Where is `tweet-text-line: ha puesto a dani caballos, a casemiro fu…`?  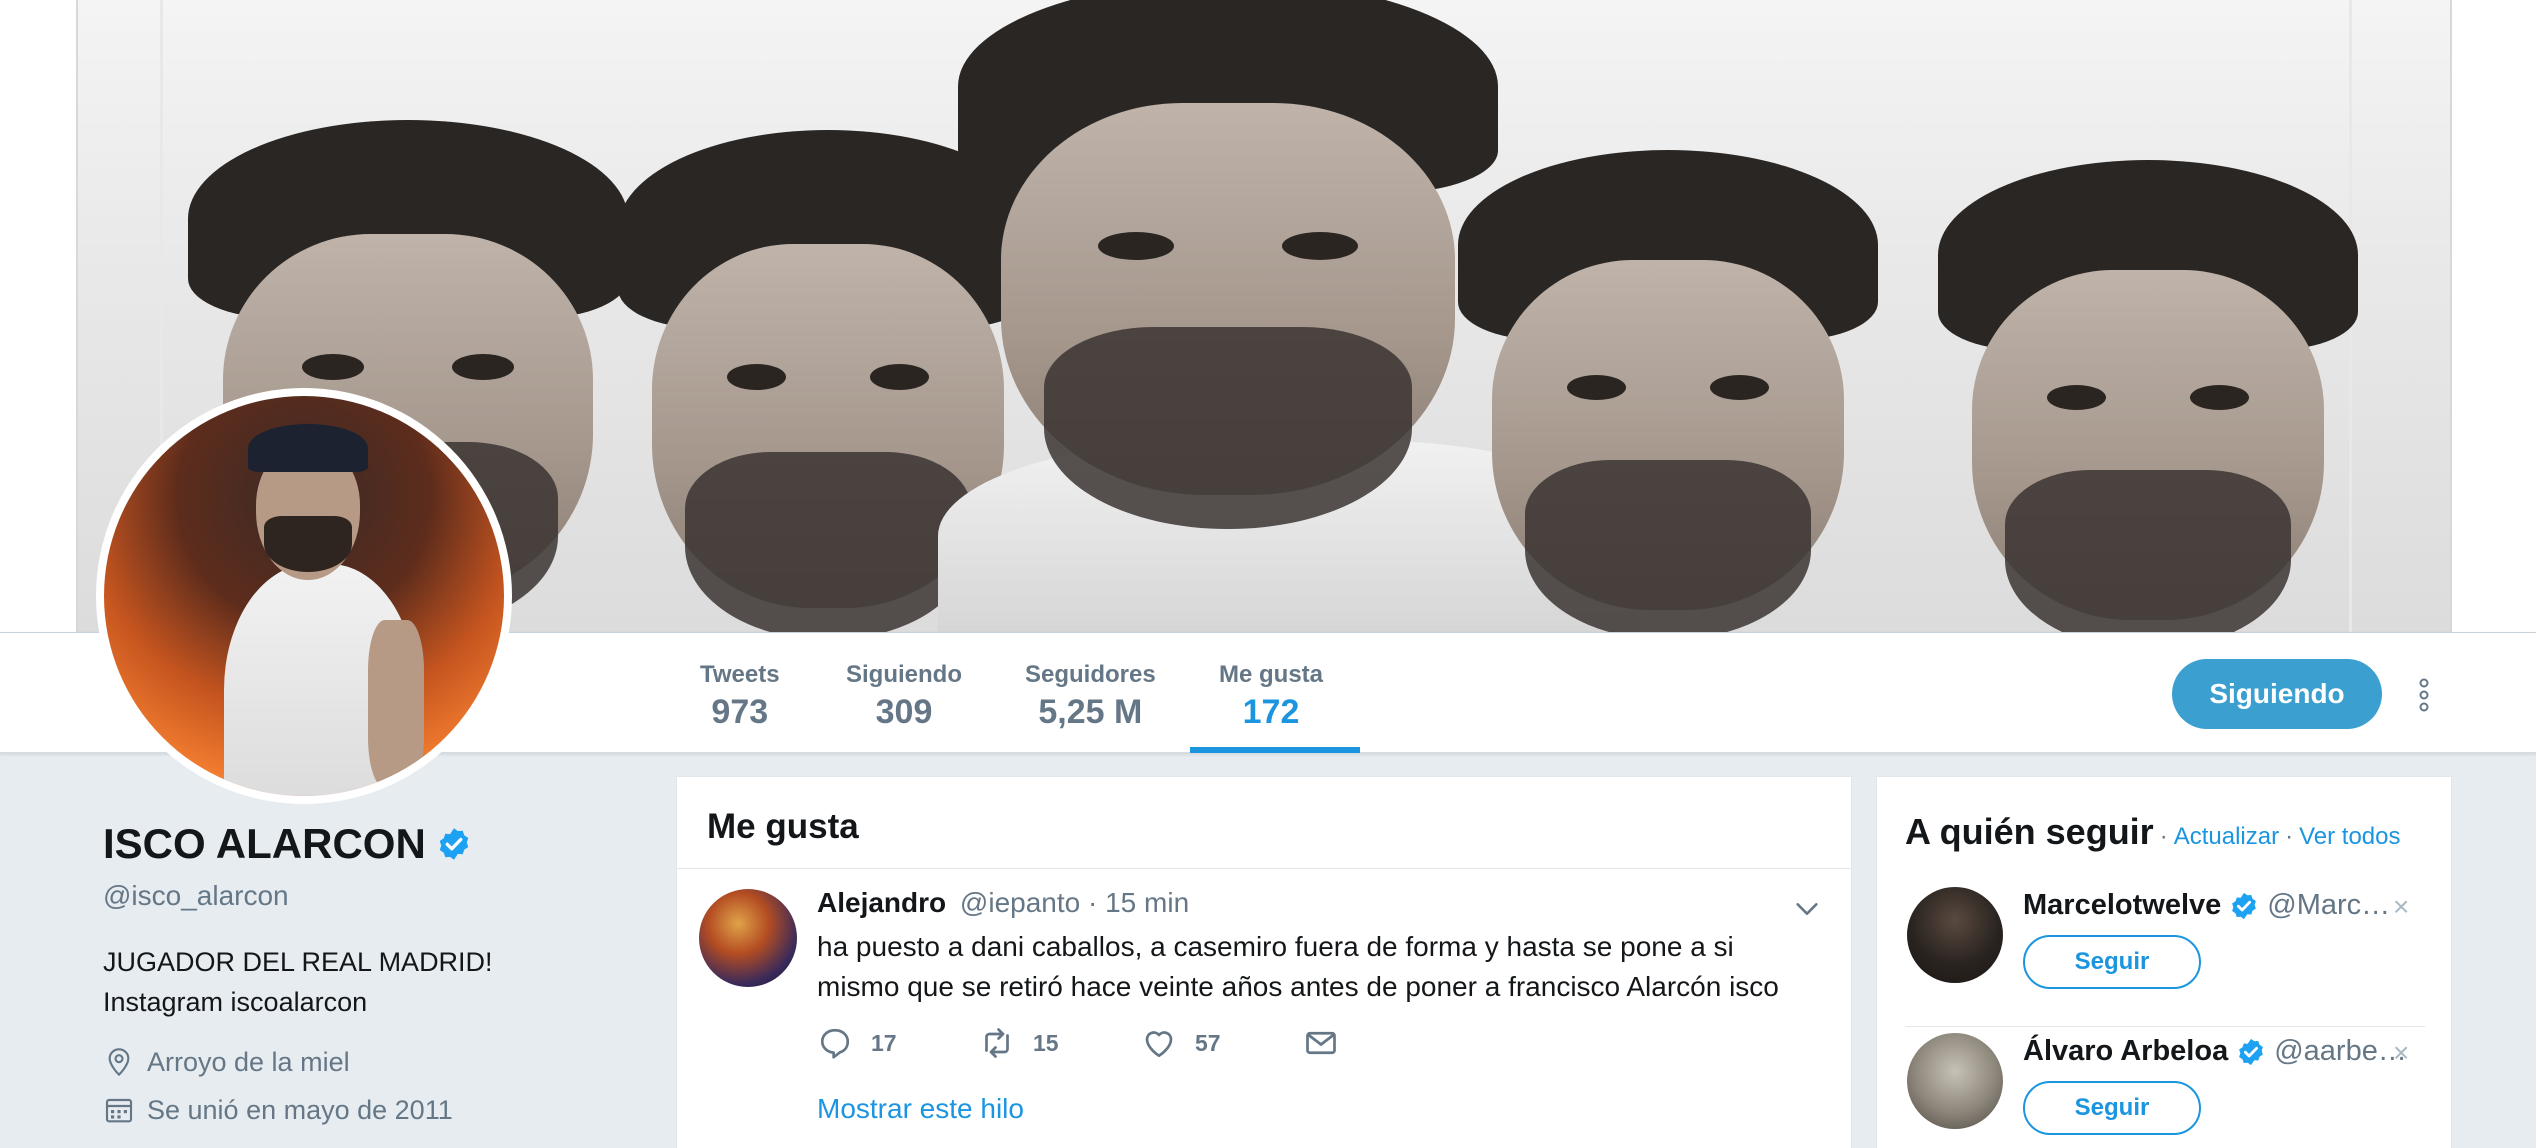 tweet-text-line: ha puesto a dani caballos, a casemiro fu… is located at coordinates (1275, 946).